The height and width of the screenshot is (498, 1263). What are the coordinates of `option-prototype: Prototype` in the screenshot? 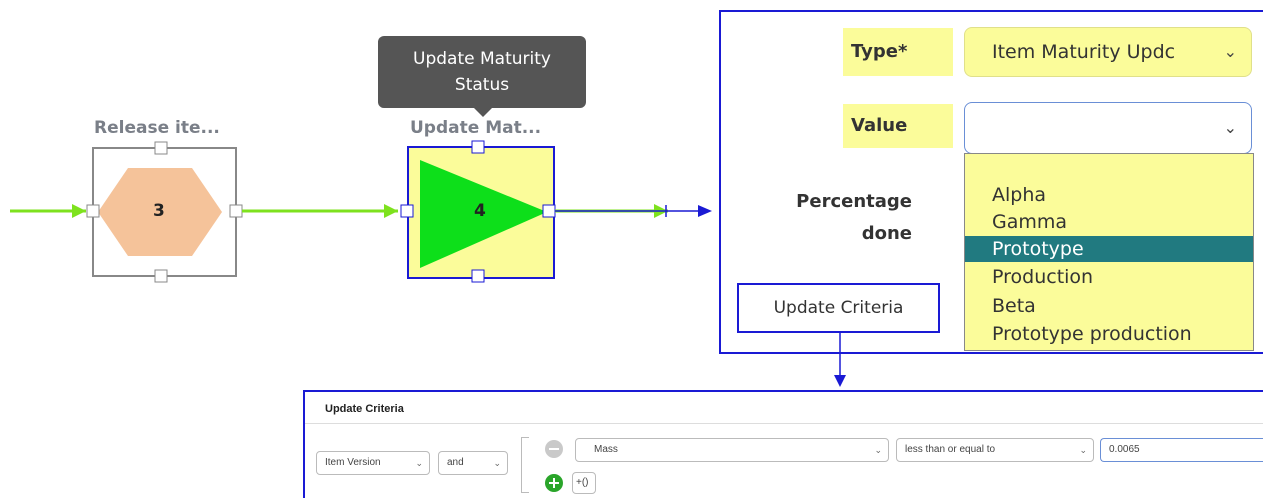 It's located at (1109, 249).